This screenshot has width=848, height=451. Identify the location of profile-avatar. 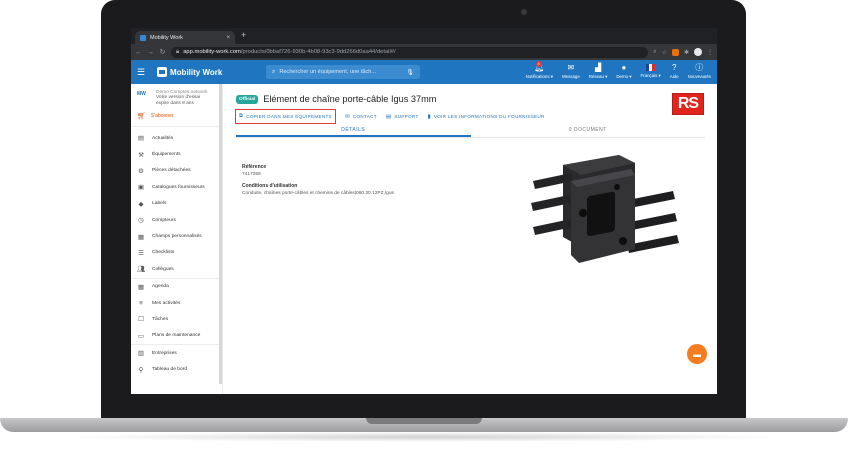
(698, 52).